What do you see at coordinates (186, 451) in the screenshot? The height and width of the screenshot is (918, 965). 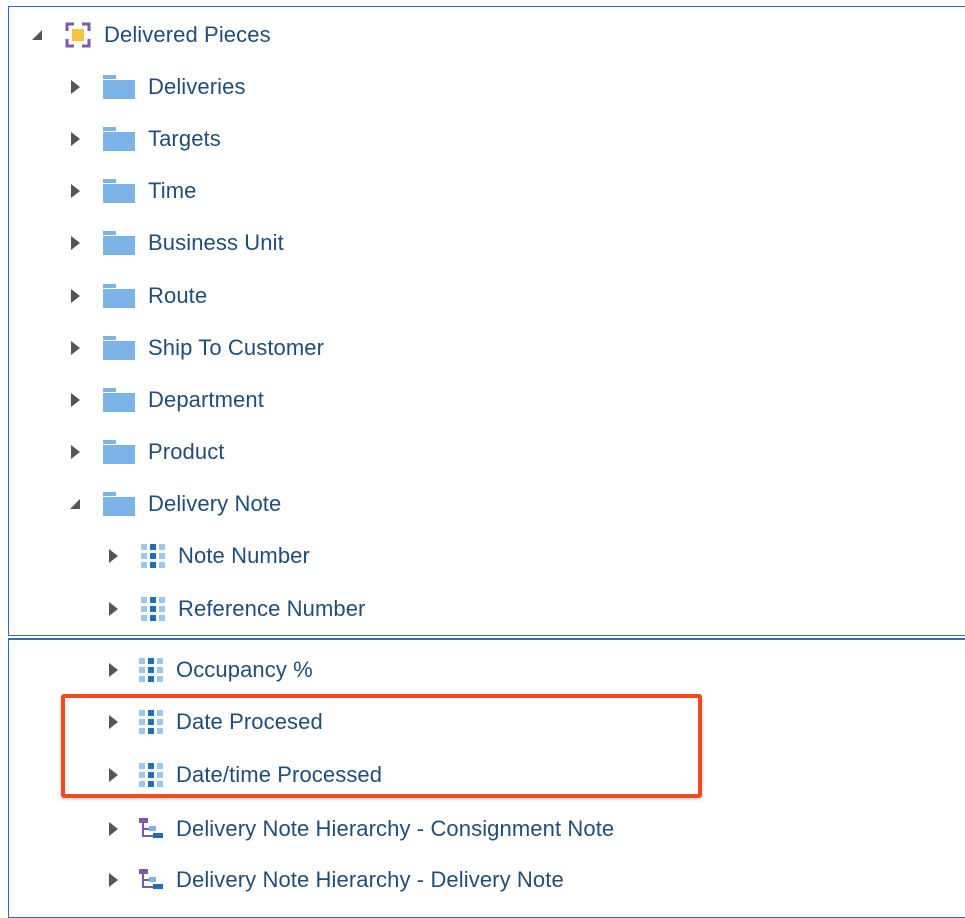 I see `tree-node-label: Product` at bounding box center [186, 451].